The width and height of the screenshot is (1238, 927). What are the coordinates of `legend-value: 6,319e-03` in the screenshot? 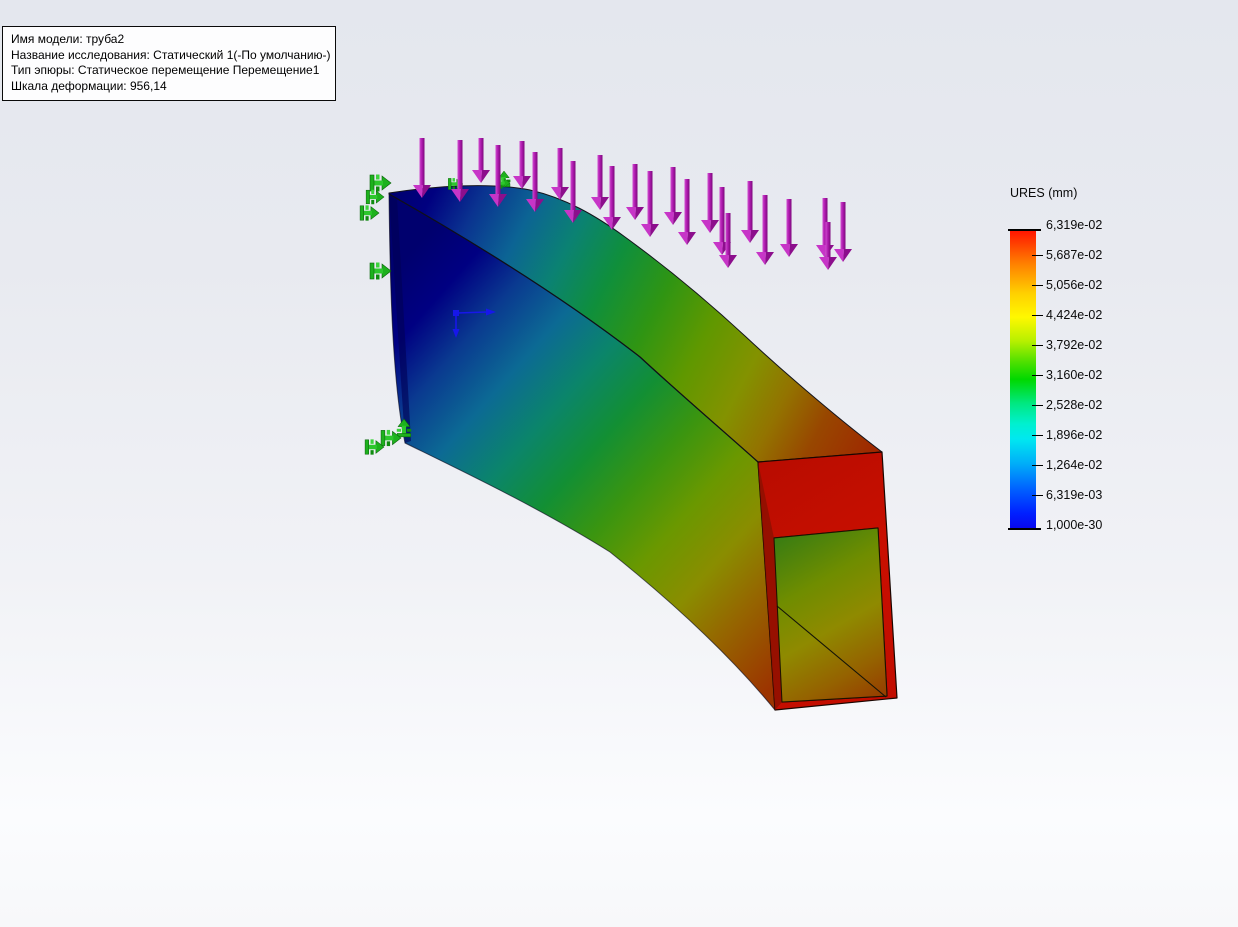 It's located at (1074, 495).